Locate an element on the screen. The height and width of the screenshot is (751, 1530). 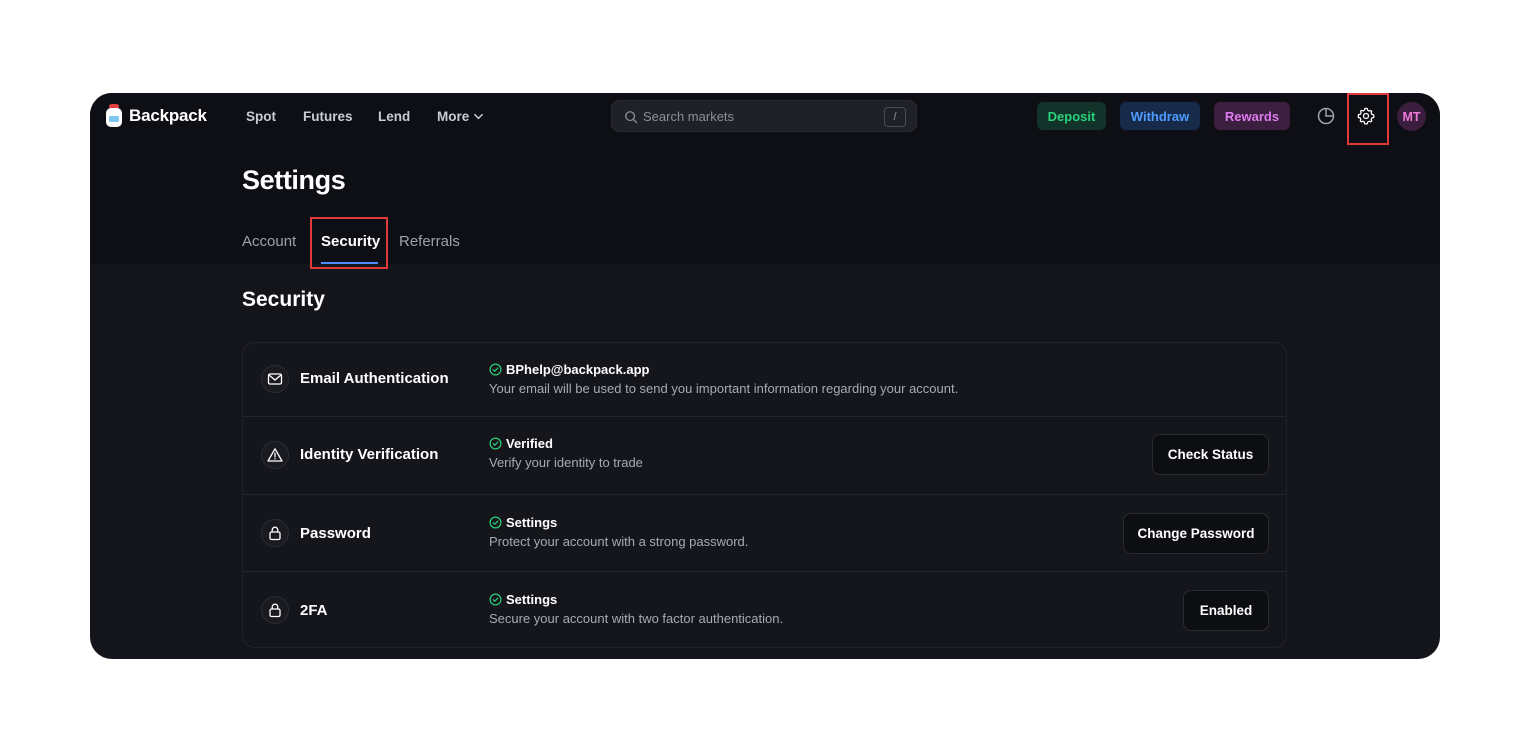
page-title: Settings is located at coordinates (294, 180).